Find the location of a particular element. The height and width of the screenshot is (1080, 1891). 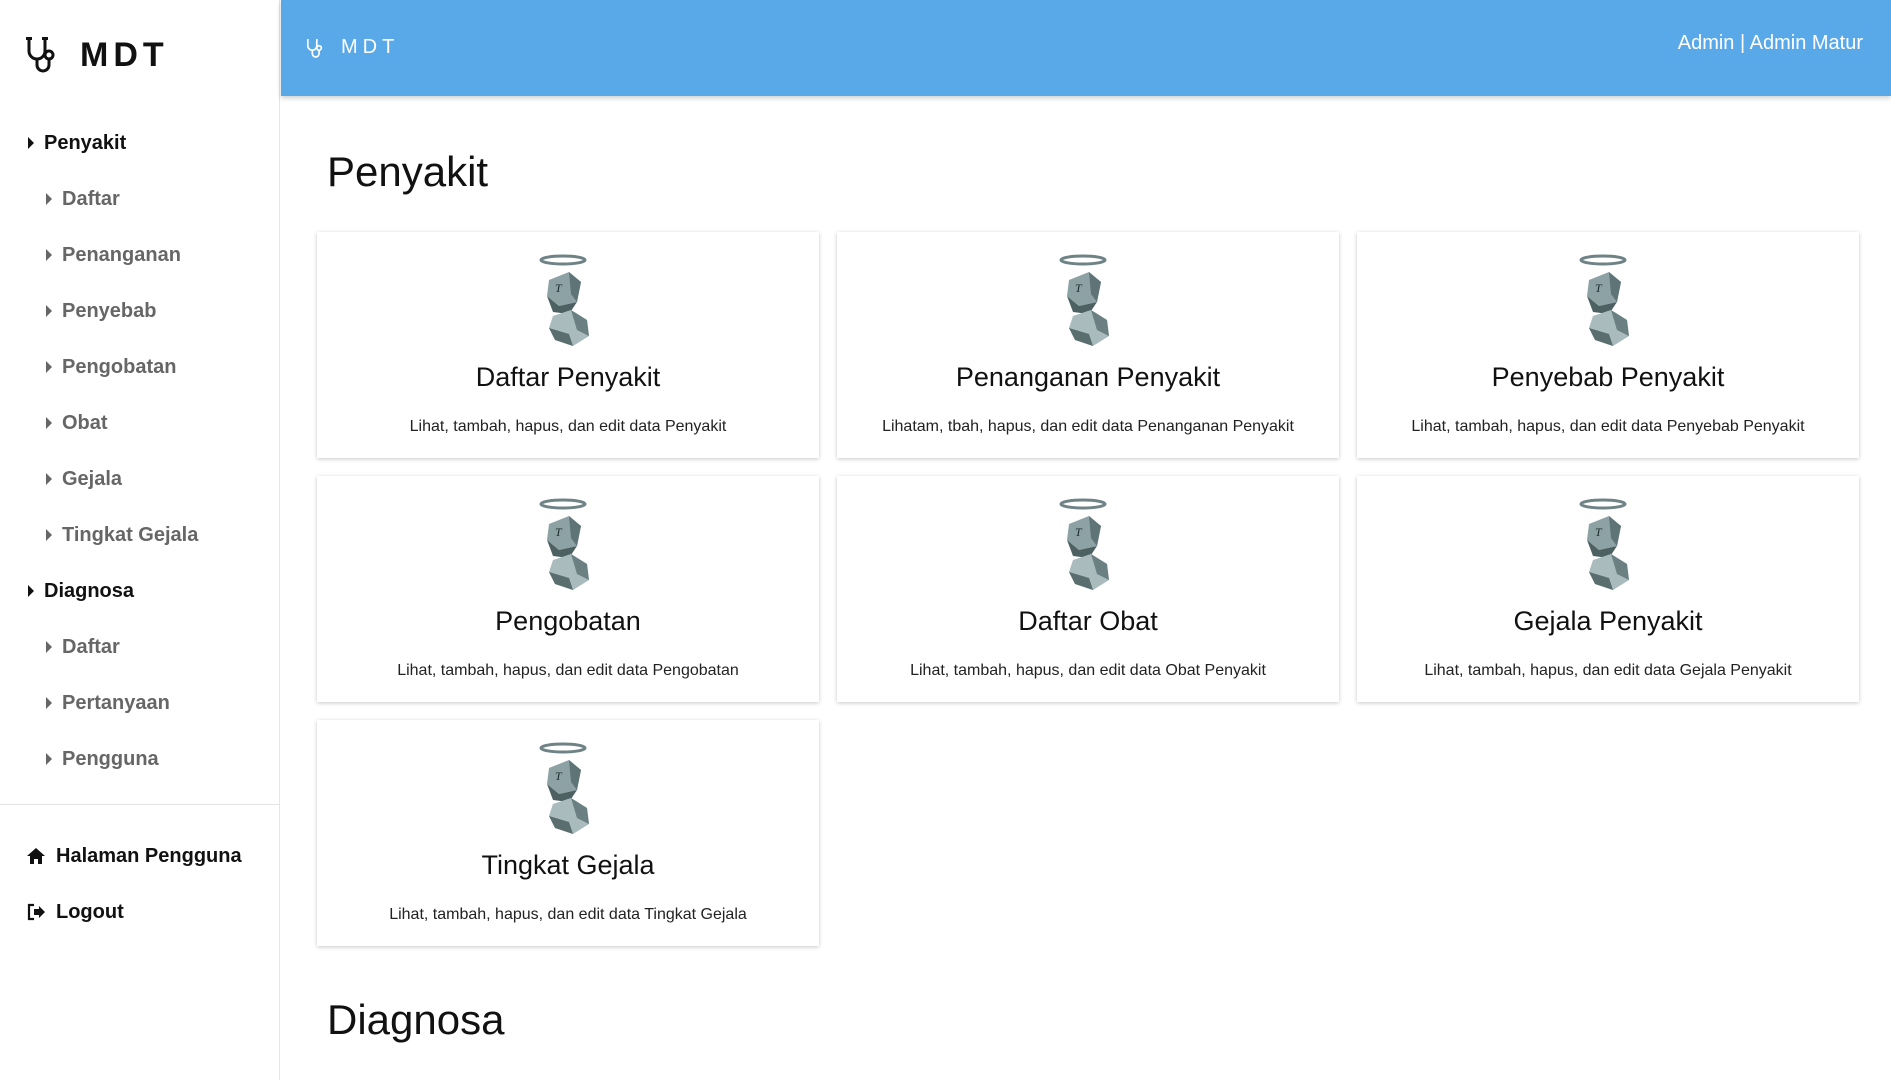

sidebar-item-label: Pengguna is located at coordinates (110, 758).